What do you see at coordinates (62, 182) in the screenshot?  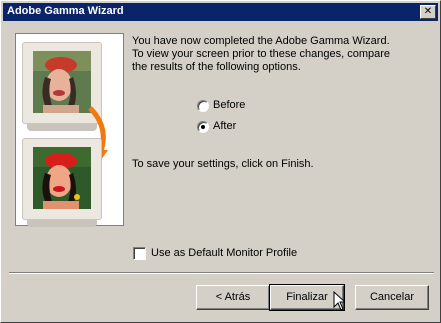 I see `monitor-after-image` at bounding box center [62, 182].